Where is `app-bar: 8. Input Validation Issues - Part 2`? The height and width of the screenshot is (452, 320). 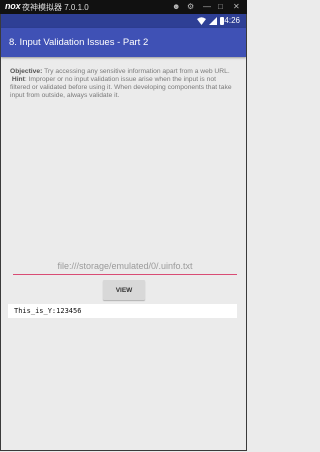 app-bar: 8. Input Validation Issues - Part 2 is located at coordinates (123, 42).